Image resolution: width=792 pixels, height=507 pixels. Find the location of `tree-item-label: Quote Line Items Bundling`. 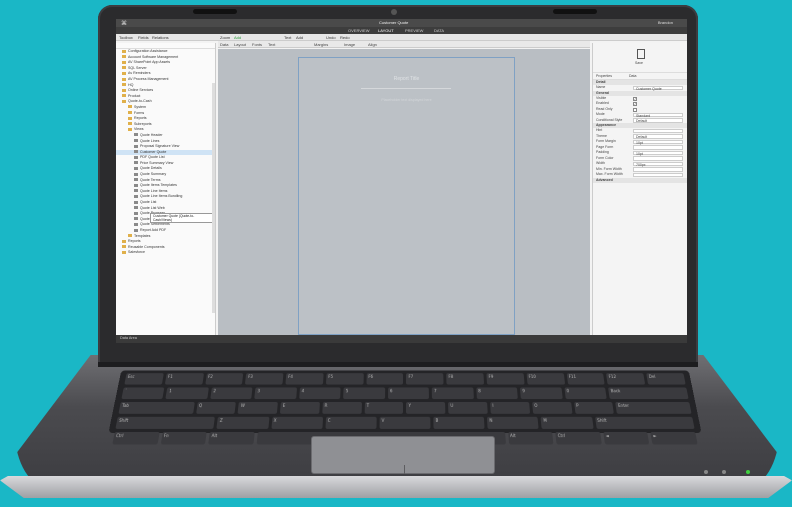

tree-item-label: Quote Line Items Bundling is located at coordinates (161, 196).